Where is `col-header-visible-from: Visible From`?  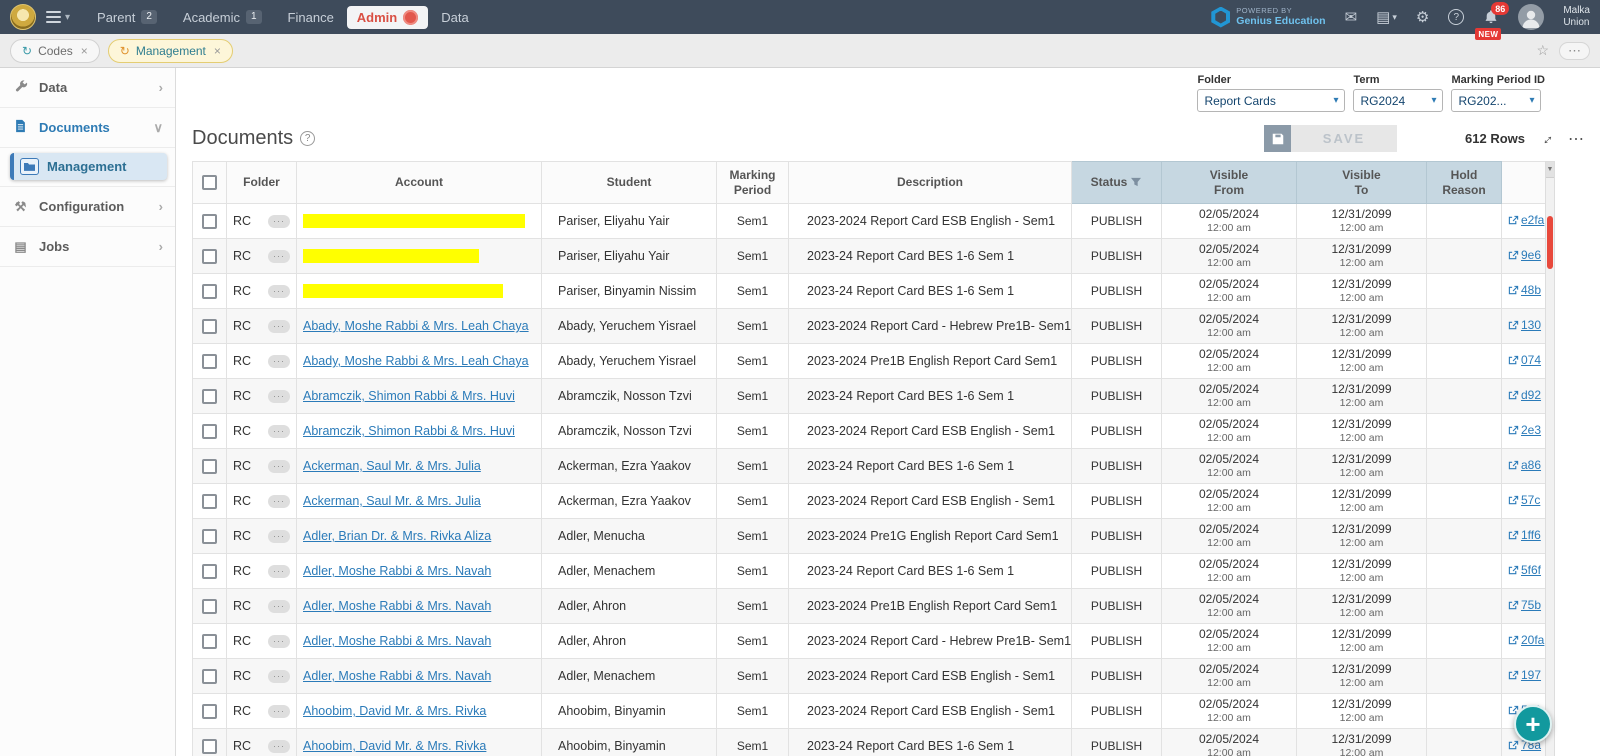 col-header-visible-from: Visible From is located at coordinates (1229, 182).